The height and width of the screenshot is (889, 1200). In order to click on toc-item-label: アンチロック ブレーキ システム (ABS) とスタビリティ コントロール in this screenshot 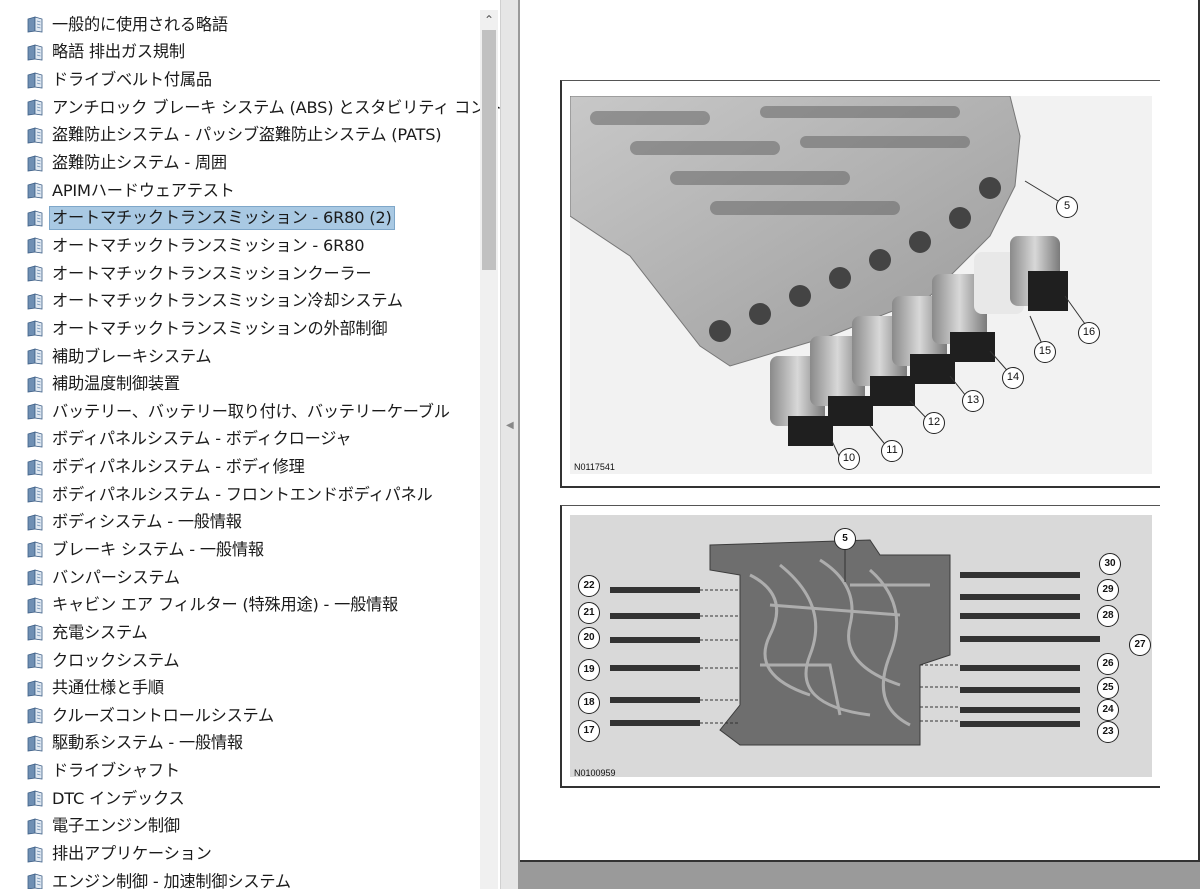, I will do `click(276, 107)`.